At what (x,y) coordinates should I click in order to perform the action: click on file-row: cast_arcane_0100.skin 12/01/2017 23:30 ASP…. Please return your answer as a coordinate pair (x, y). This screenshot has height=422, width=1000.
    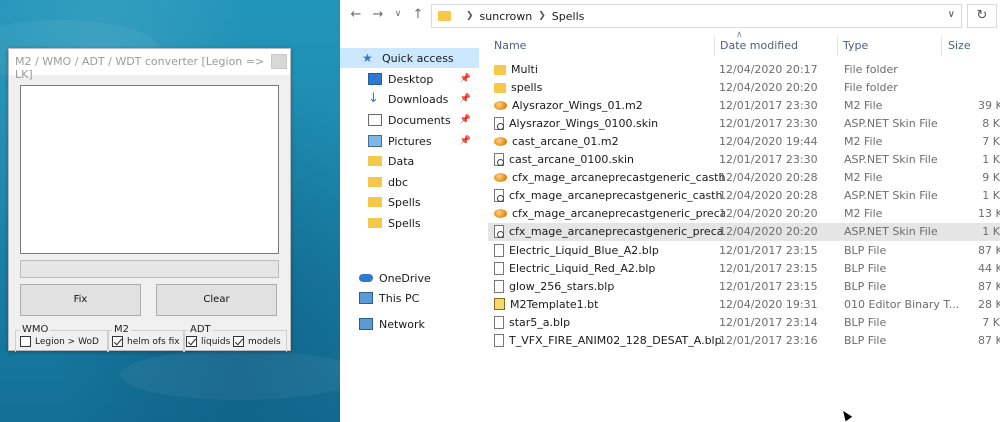
    Looking at the image, I should click on (744, 160).